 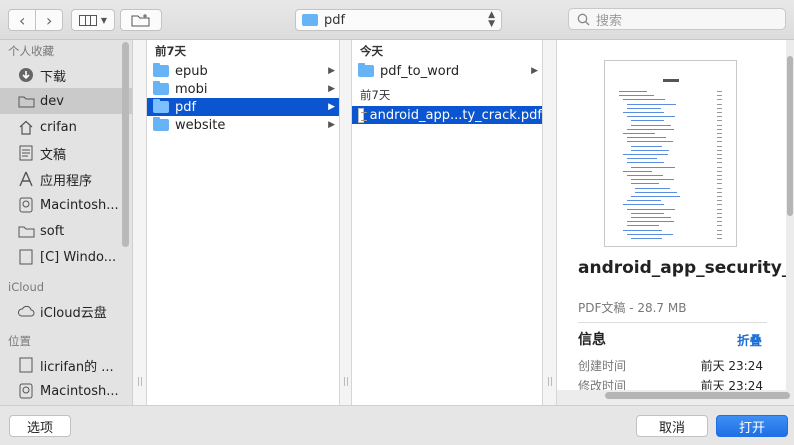 What do you see at coordinates (243, 71) in the screenshot?
I see `list-item-epub: epub ▶` at bounding box center [243, 71].